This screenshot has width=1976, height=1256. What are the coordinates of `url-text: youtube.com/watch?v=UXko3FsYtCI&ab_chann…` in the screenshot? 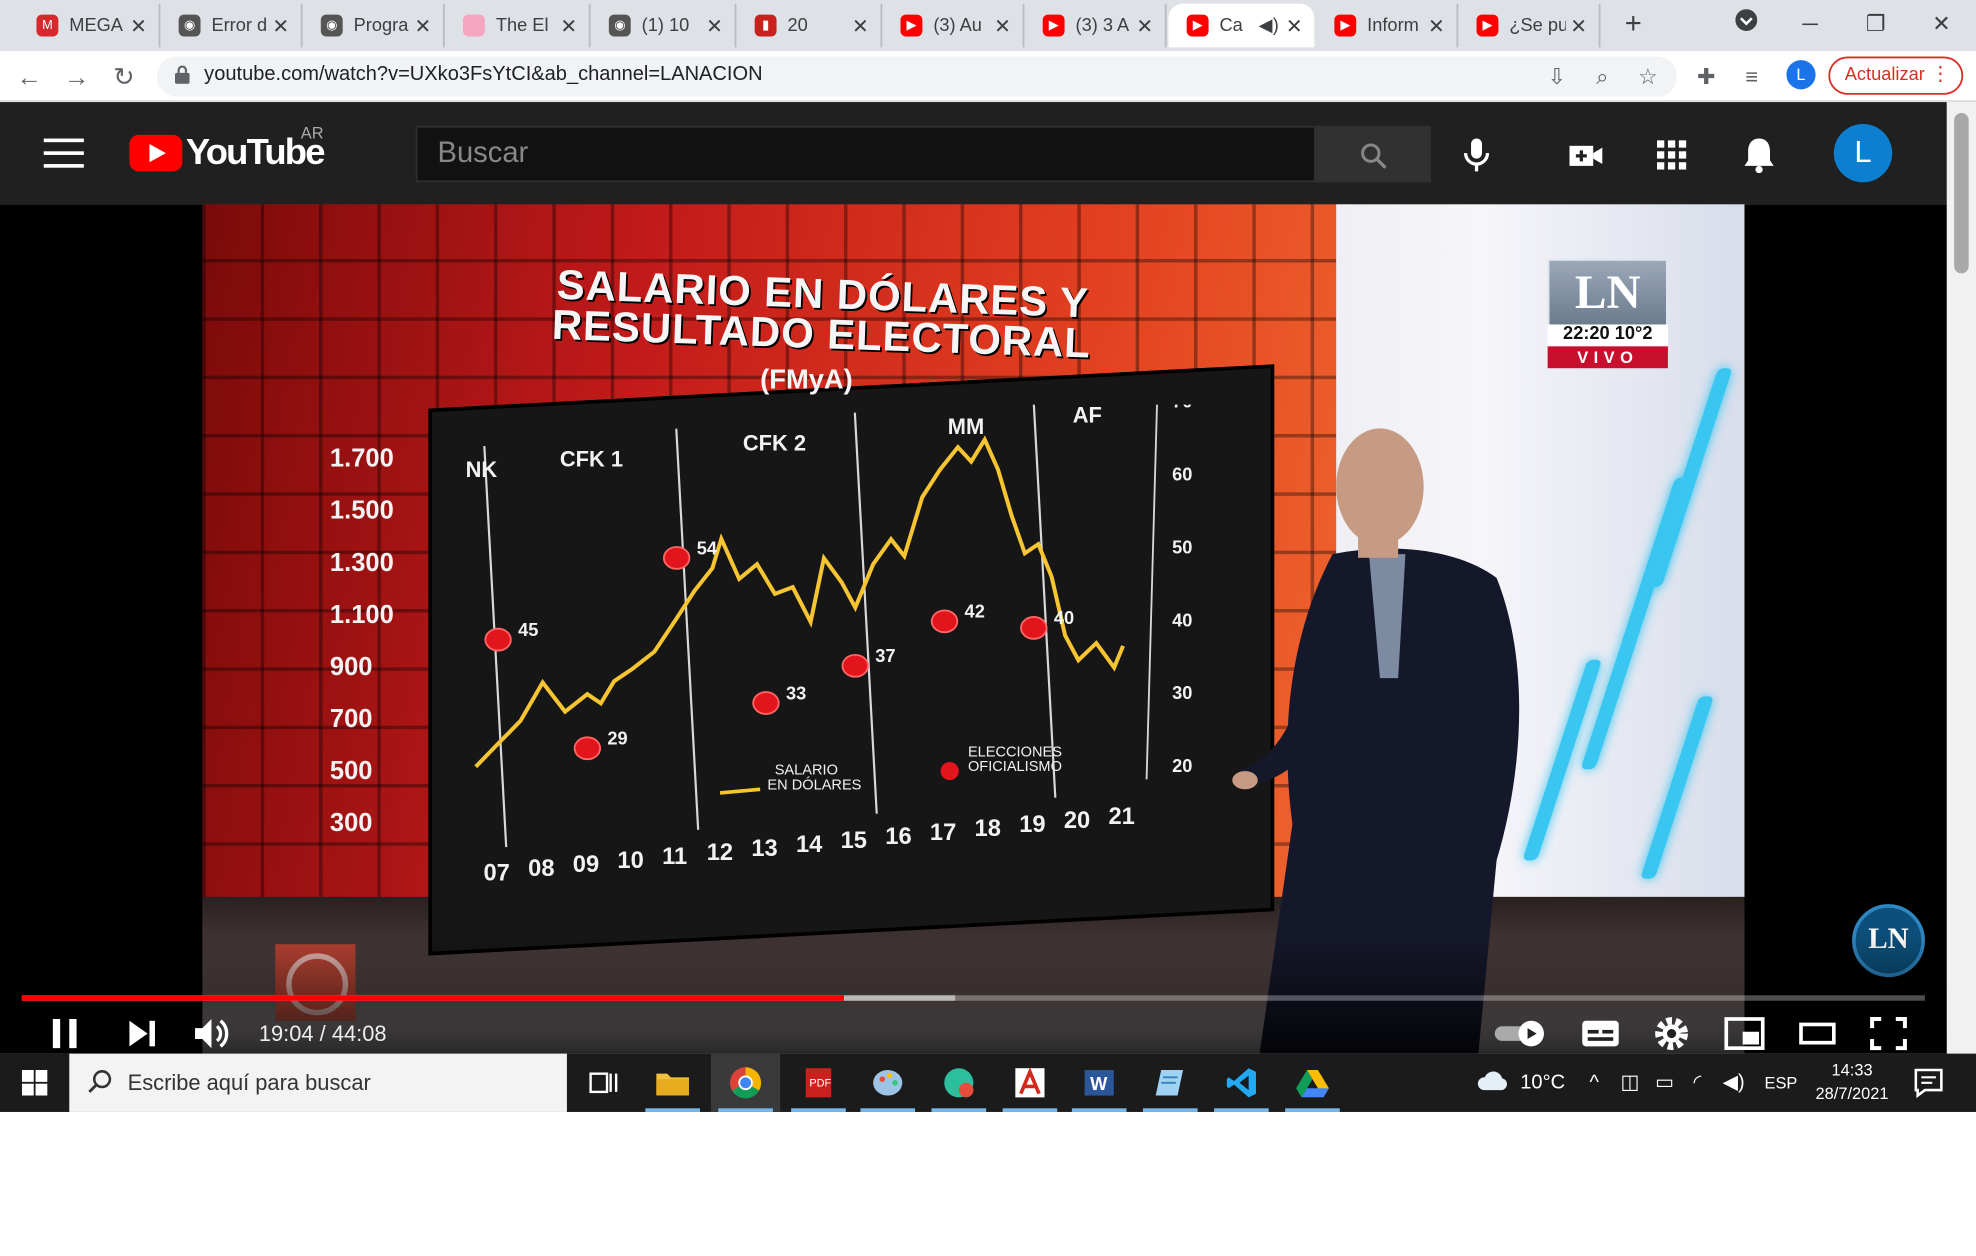 It's located at (483, 75).